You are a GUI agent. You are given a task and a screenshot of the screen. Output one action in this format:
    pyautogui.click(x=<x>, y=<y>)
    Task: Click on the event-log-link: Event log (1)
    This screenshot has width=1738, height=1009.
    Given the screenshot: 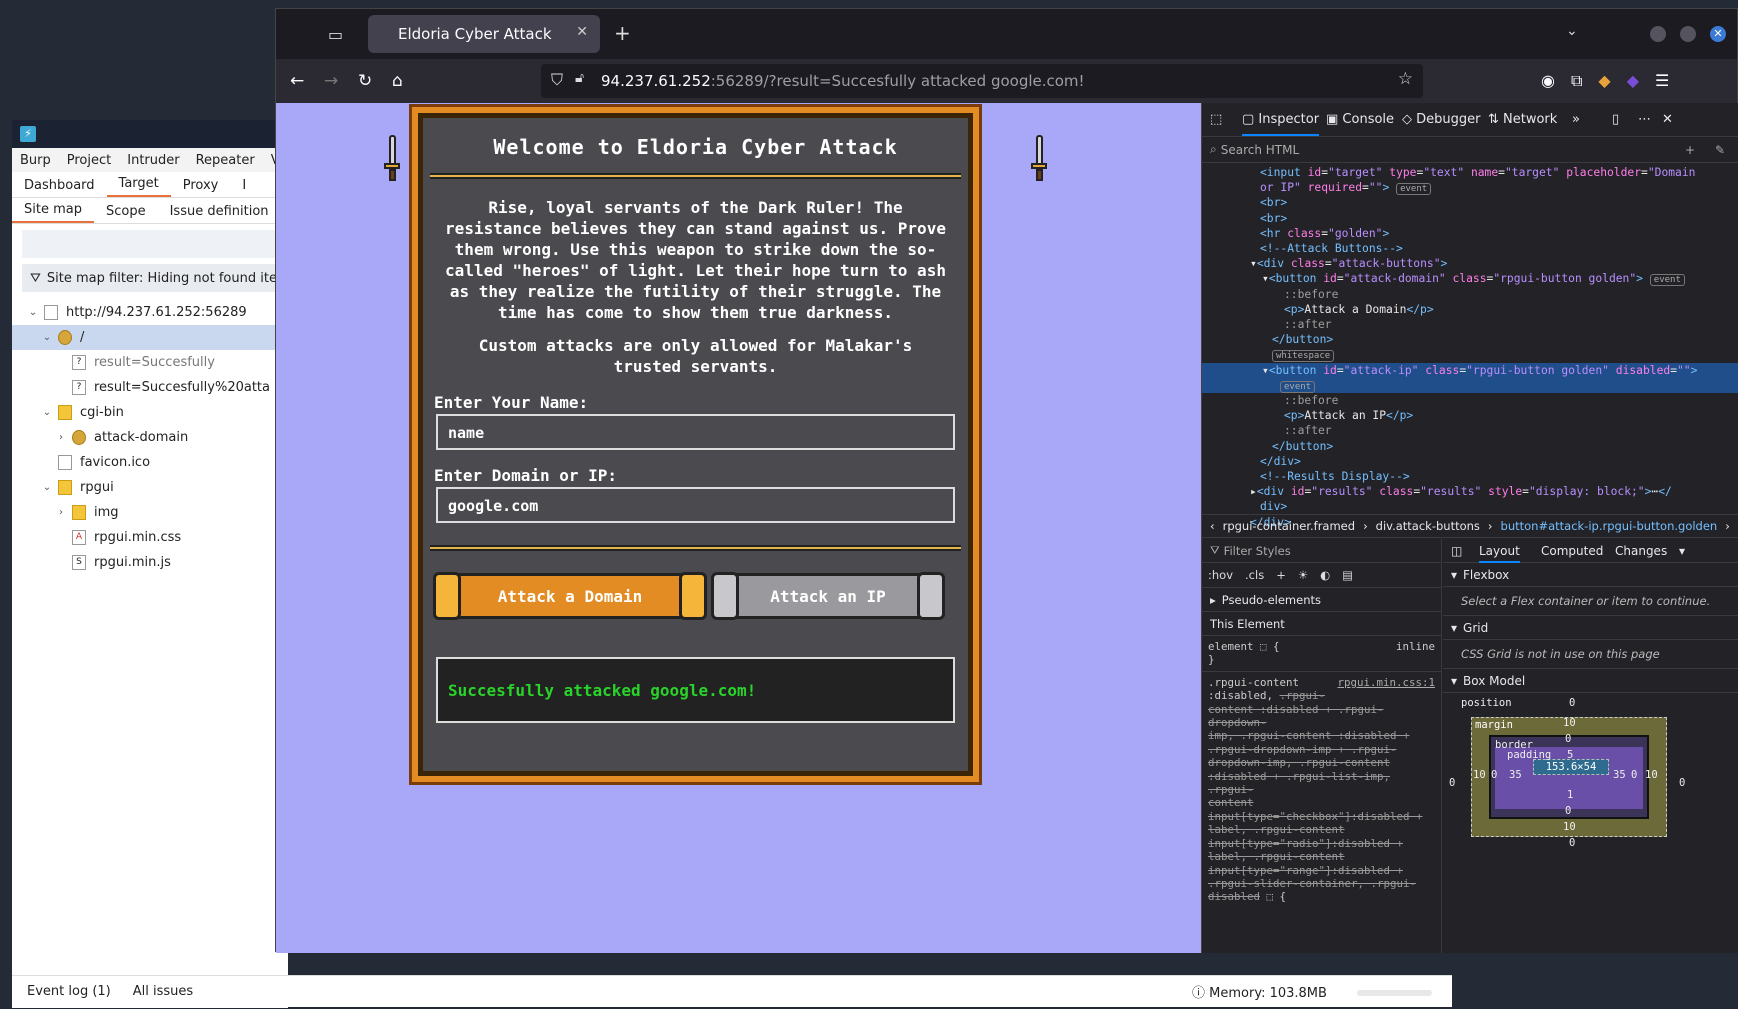 What is the action you would take?
    pyautogui.click(x=69, y=991)
    